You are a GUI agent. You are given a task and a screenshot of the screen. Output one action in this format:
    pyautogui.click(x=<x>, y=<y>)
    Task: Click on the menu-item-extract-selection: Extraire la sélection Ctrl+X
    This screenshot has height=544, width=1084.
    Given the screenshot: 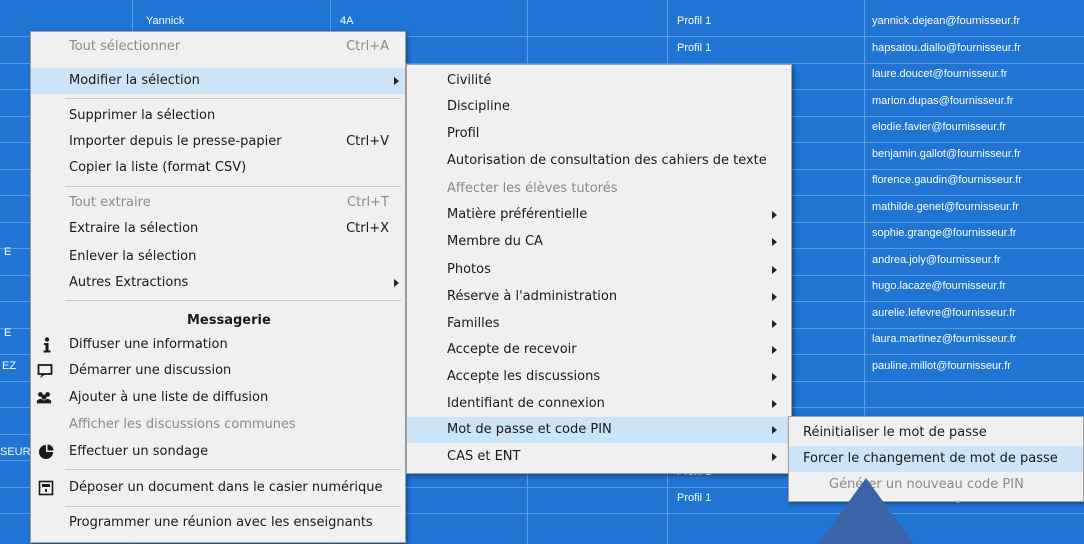 What is the action you would take?
    pyautogui.click(x=218, y=229)
    